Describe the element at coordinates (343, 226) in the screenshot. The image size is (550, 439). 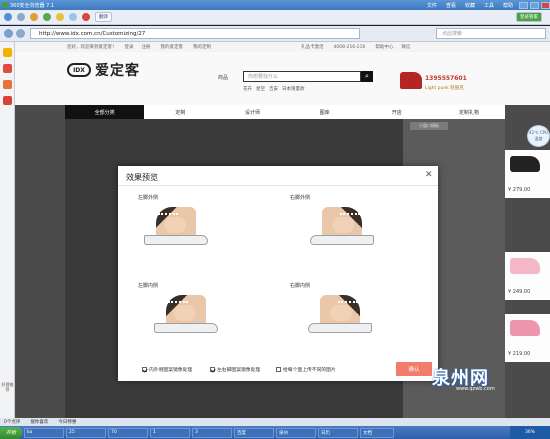
I see `shoe-right-outer-image` at that location.